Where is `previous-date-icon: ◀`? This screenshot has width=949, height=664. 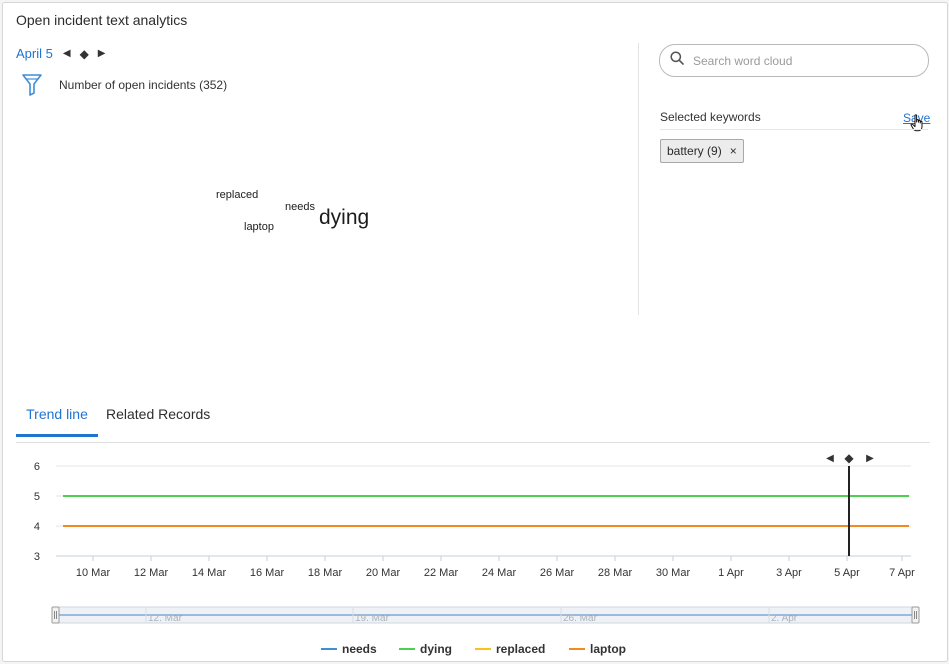
previous-date-icon: ◀ is located at coordinates (67, 53).